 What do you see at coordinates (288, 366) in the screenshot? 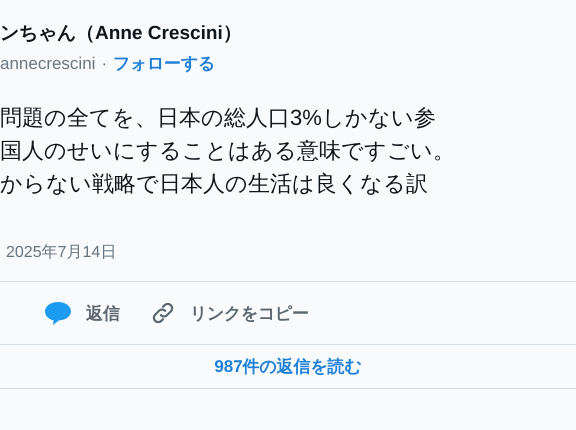
I see `read-replies-link: 987件の返信を読む` at bounding box center [288, 366].